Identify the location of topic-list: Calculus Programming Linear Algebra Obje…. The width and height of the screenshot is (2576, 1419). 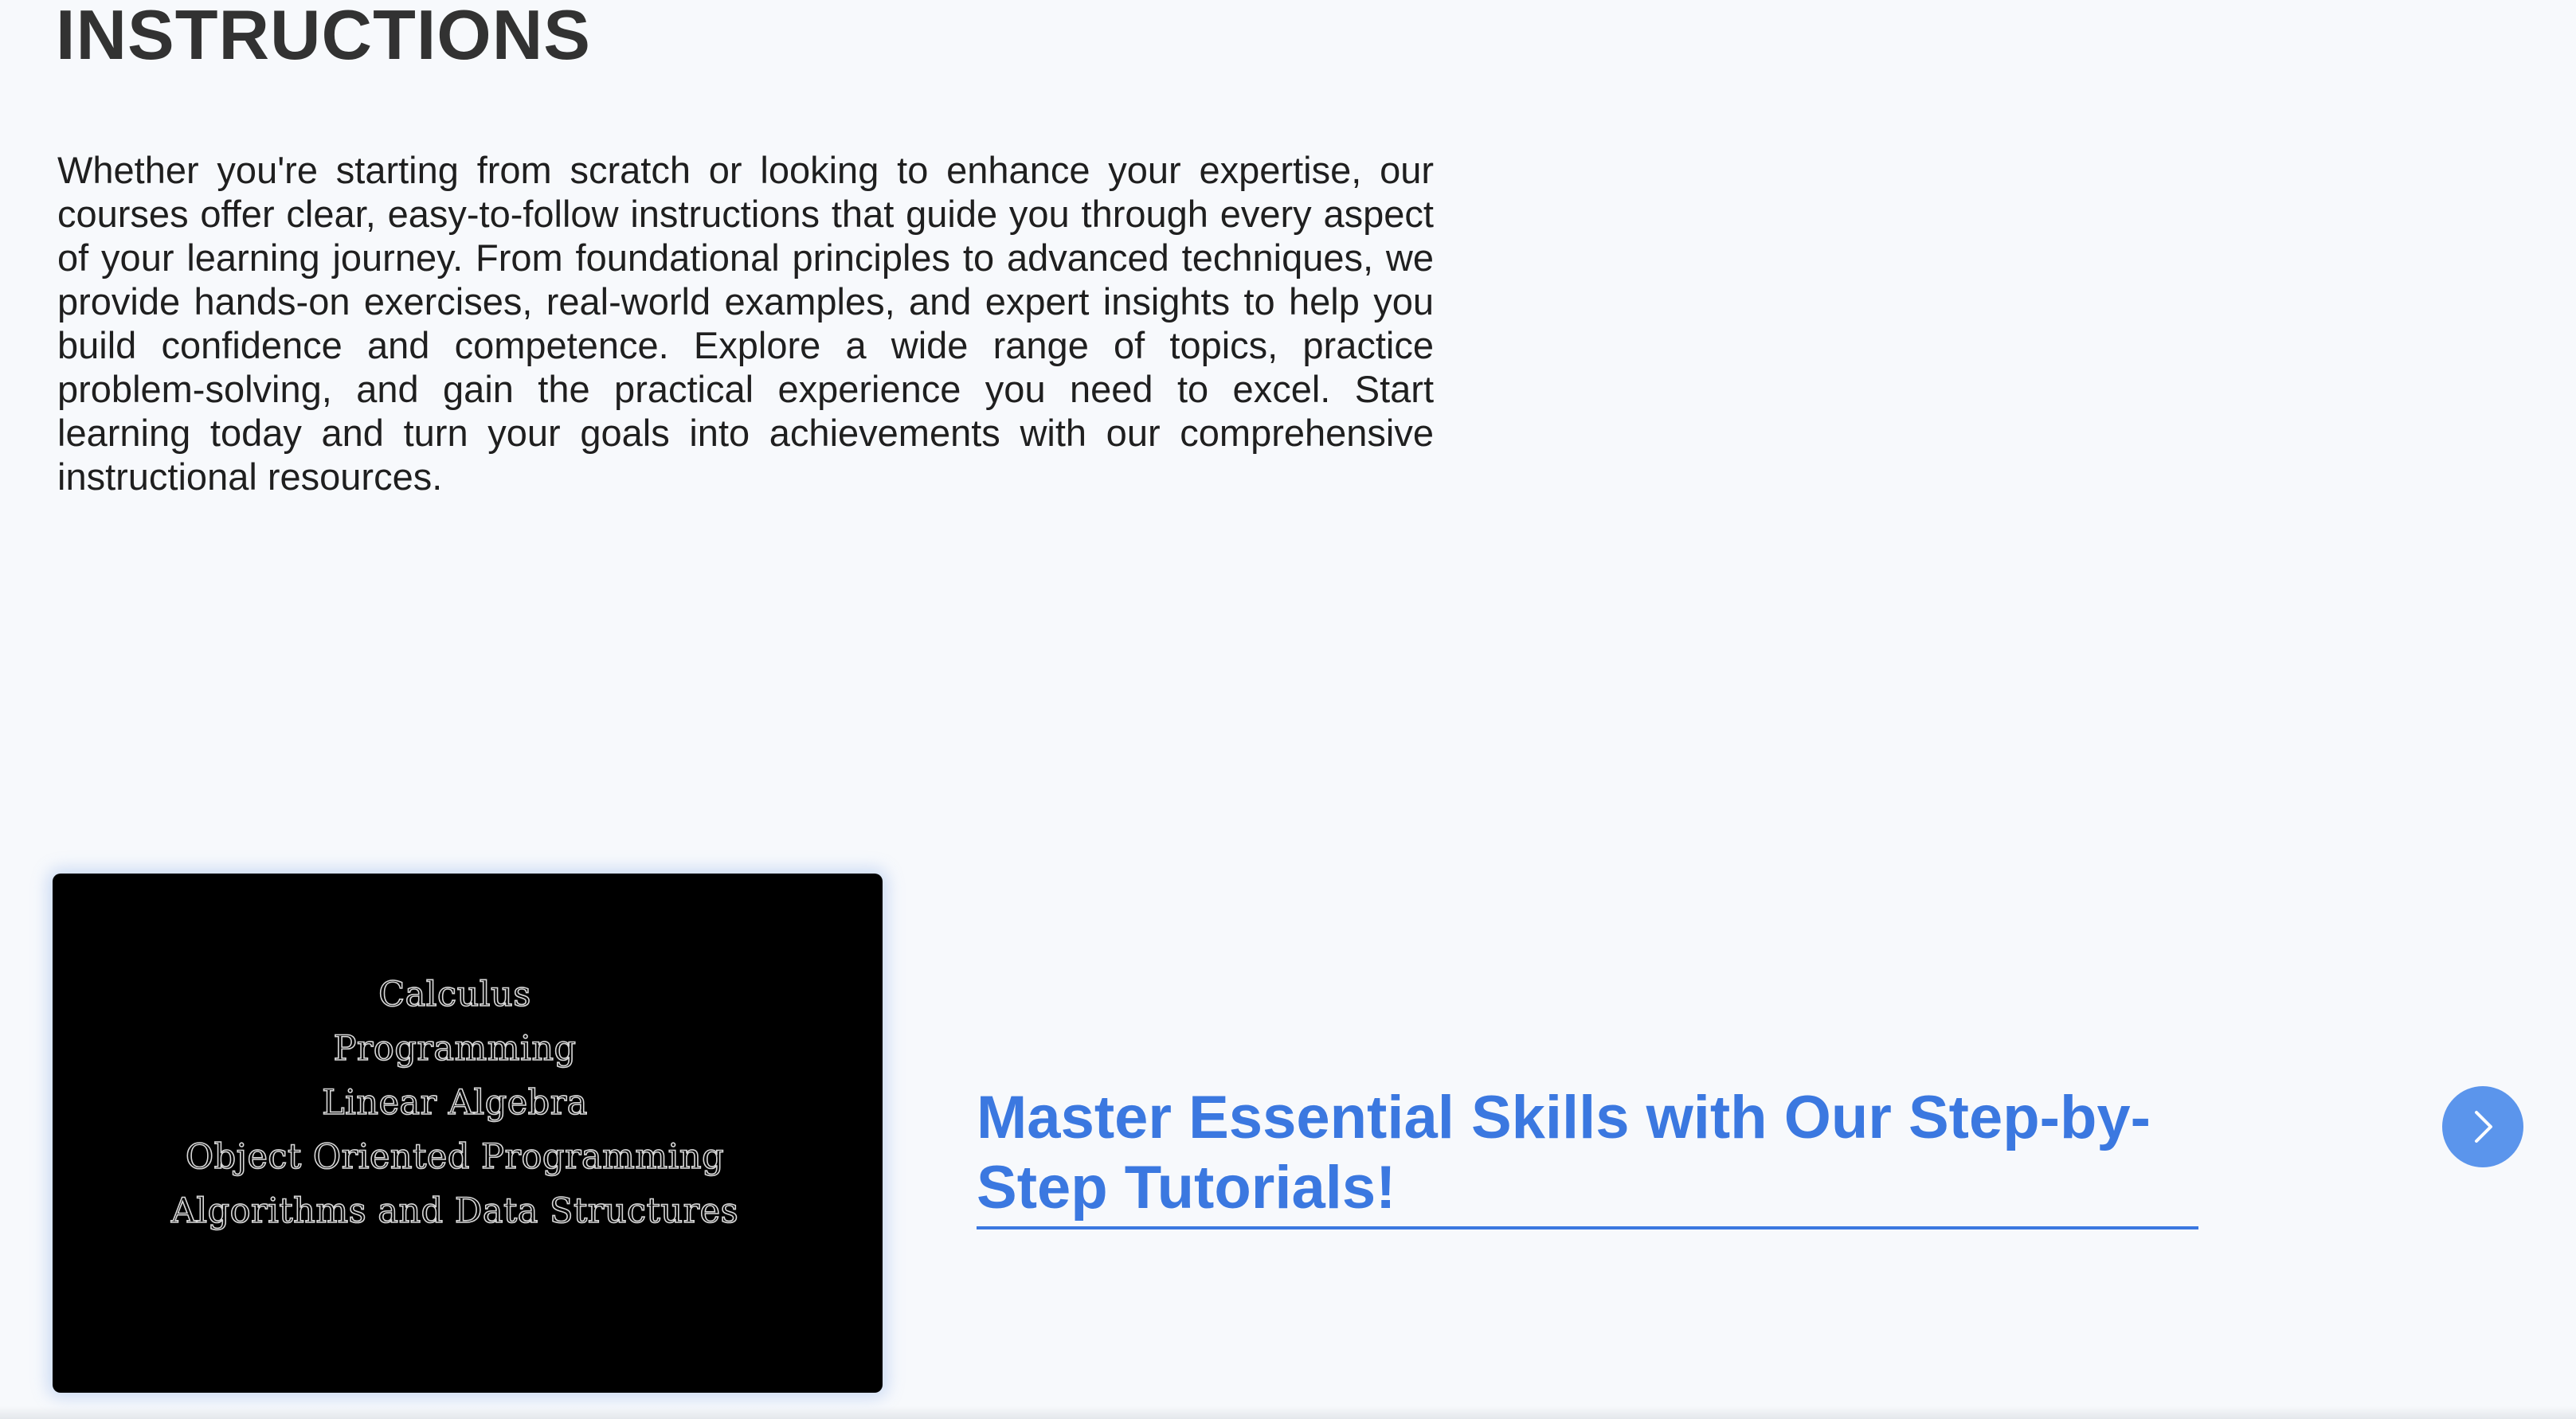
(455, 1103).